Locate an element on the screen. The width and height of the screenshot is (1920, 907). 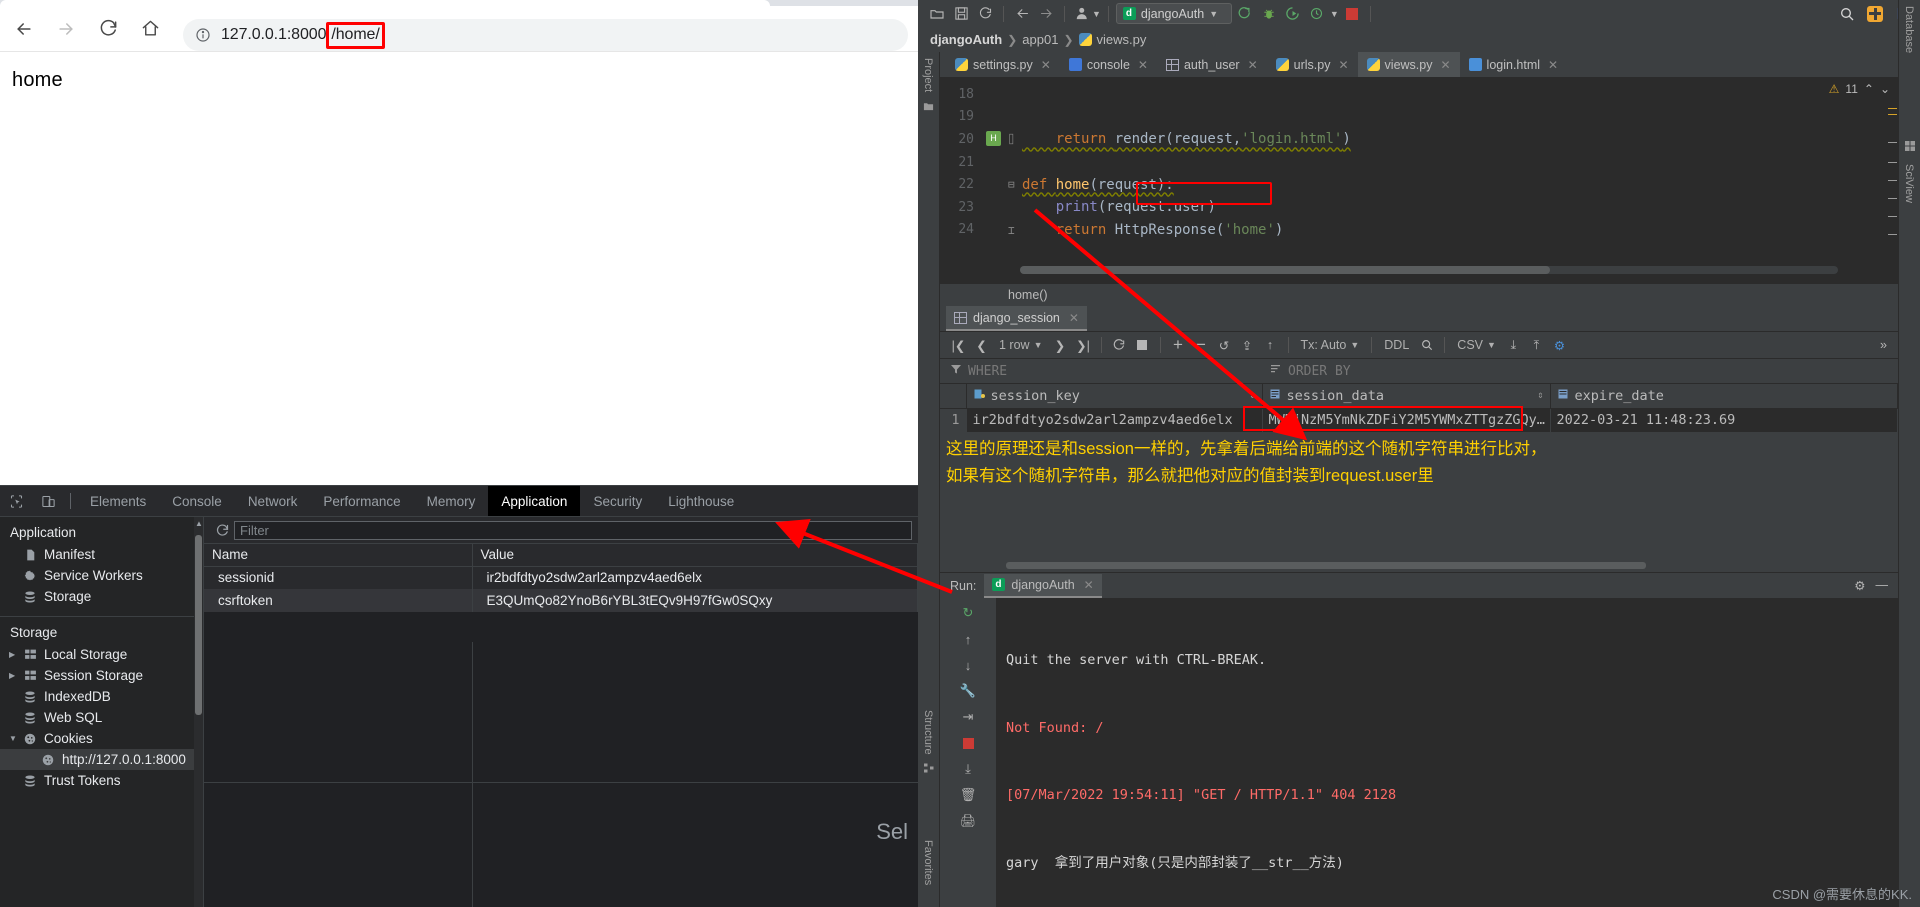
run-config-tab: d djangoAuth ✕ is located at coordinates (1043, 585).